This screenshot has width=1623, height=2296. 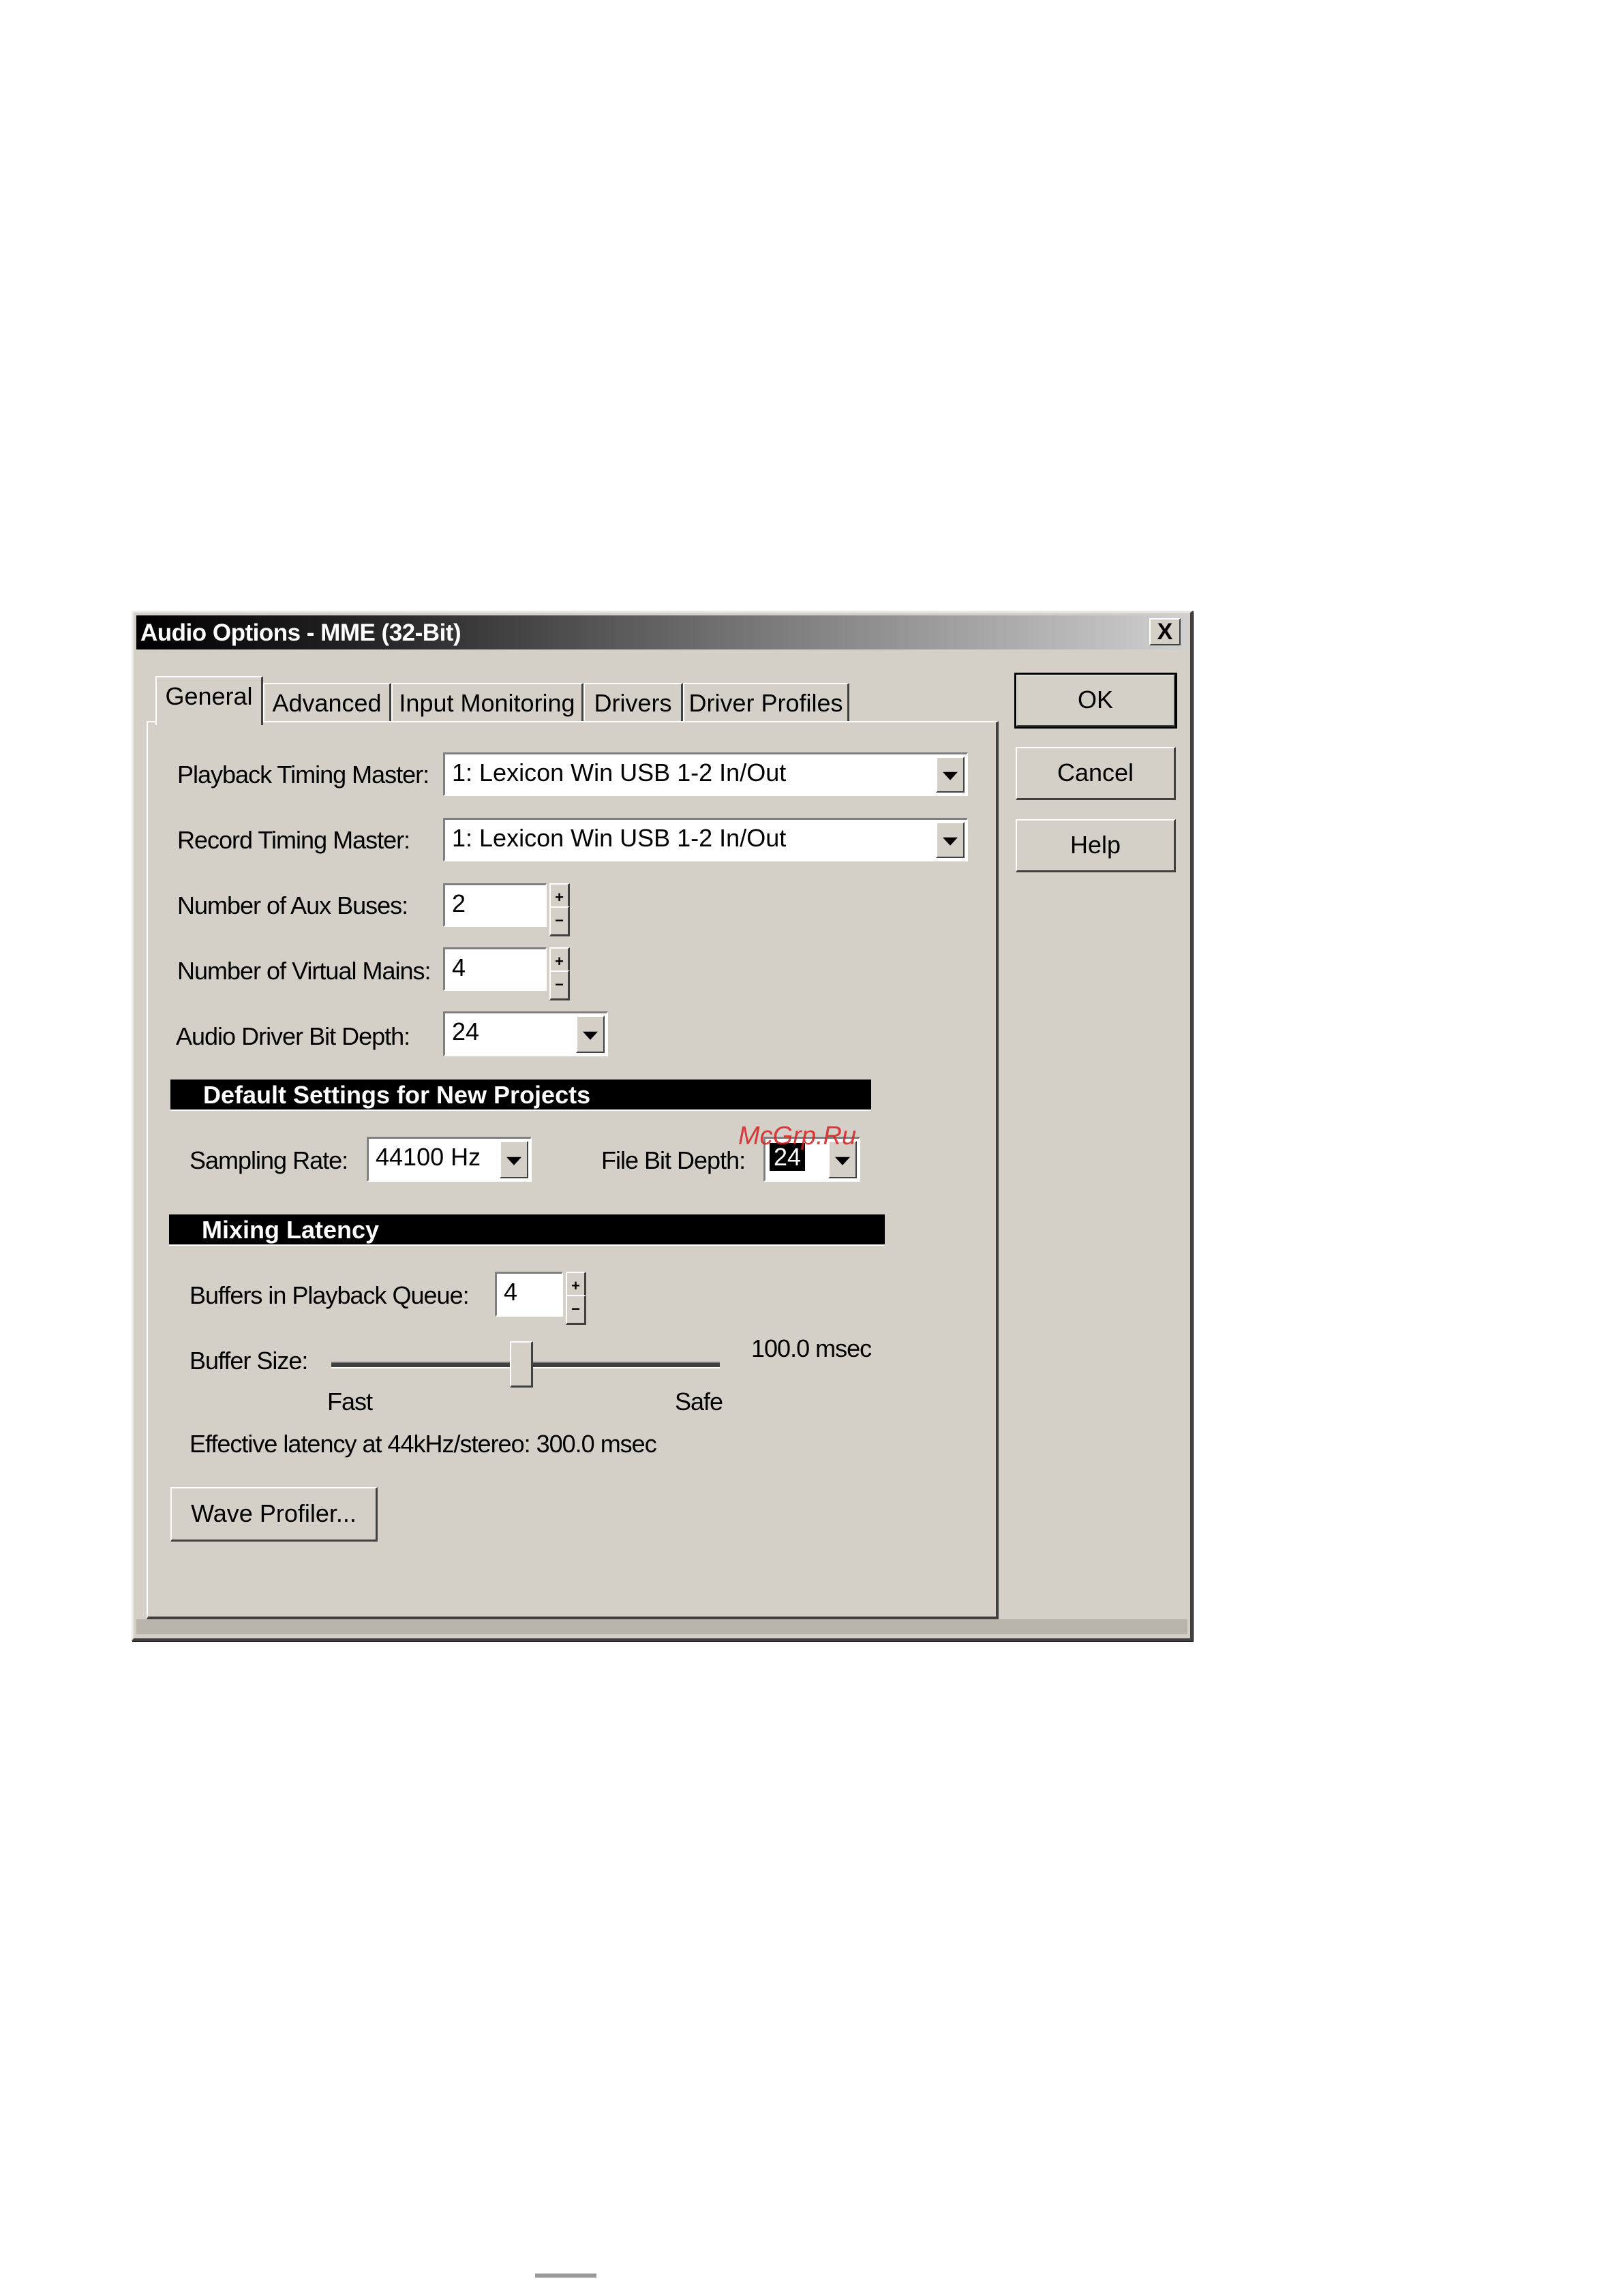 I want to click on ok-button: OK, so click(x=1095, y=701).